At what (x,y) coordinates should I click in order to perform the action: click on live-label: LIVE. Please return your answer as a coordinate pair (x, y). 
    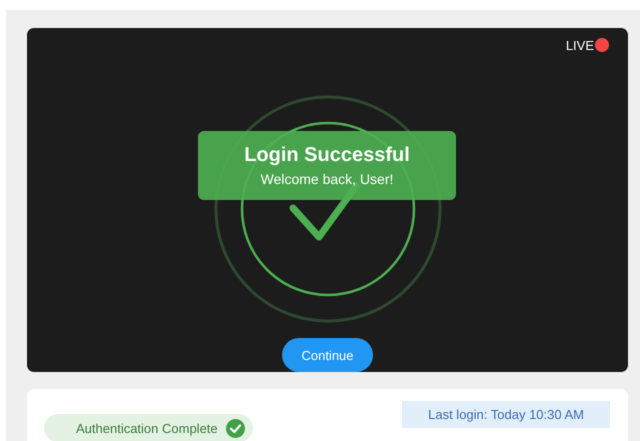
    Looking at the image, I should click on (580, 45).